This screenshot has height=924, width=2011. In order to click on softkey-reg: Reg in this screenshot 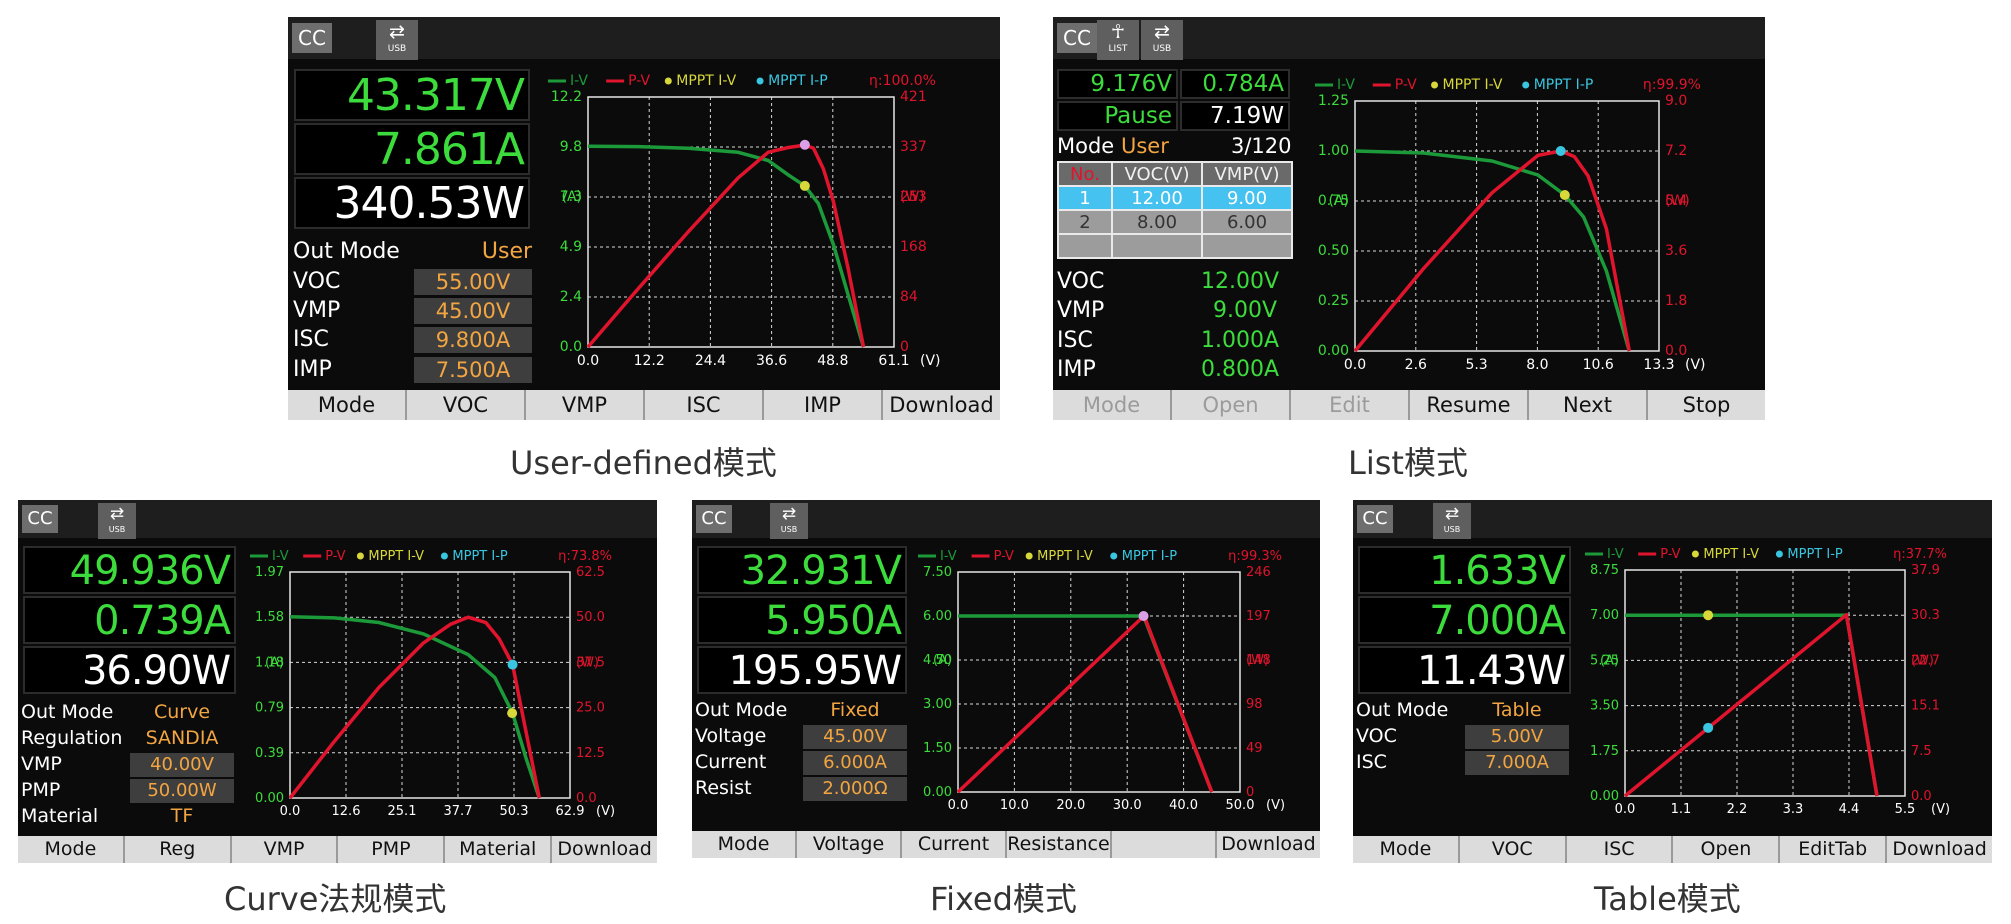, I will do `click(178, 849)`.